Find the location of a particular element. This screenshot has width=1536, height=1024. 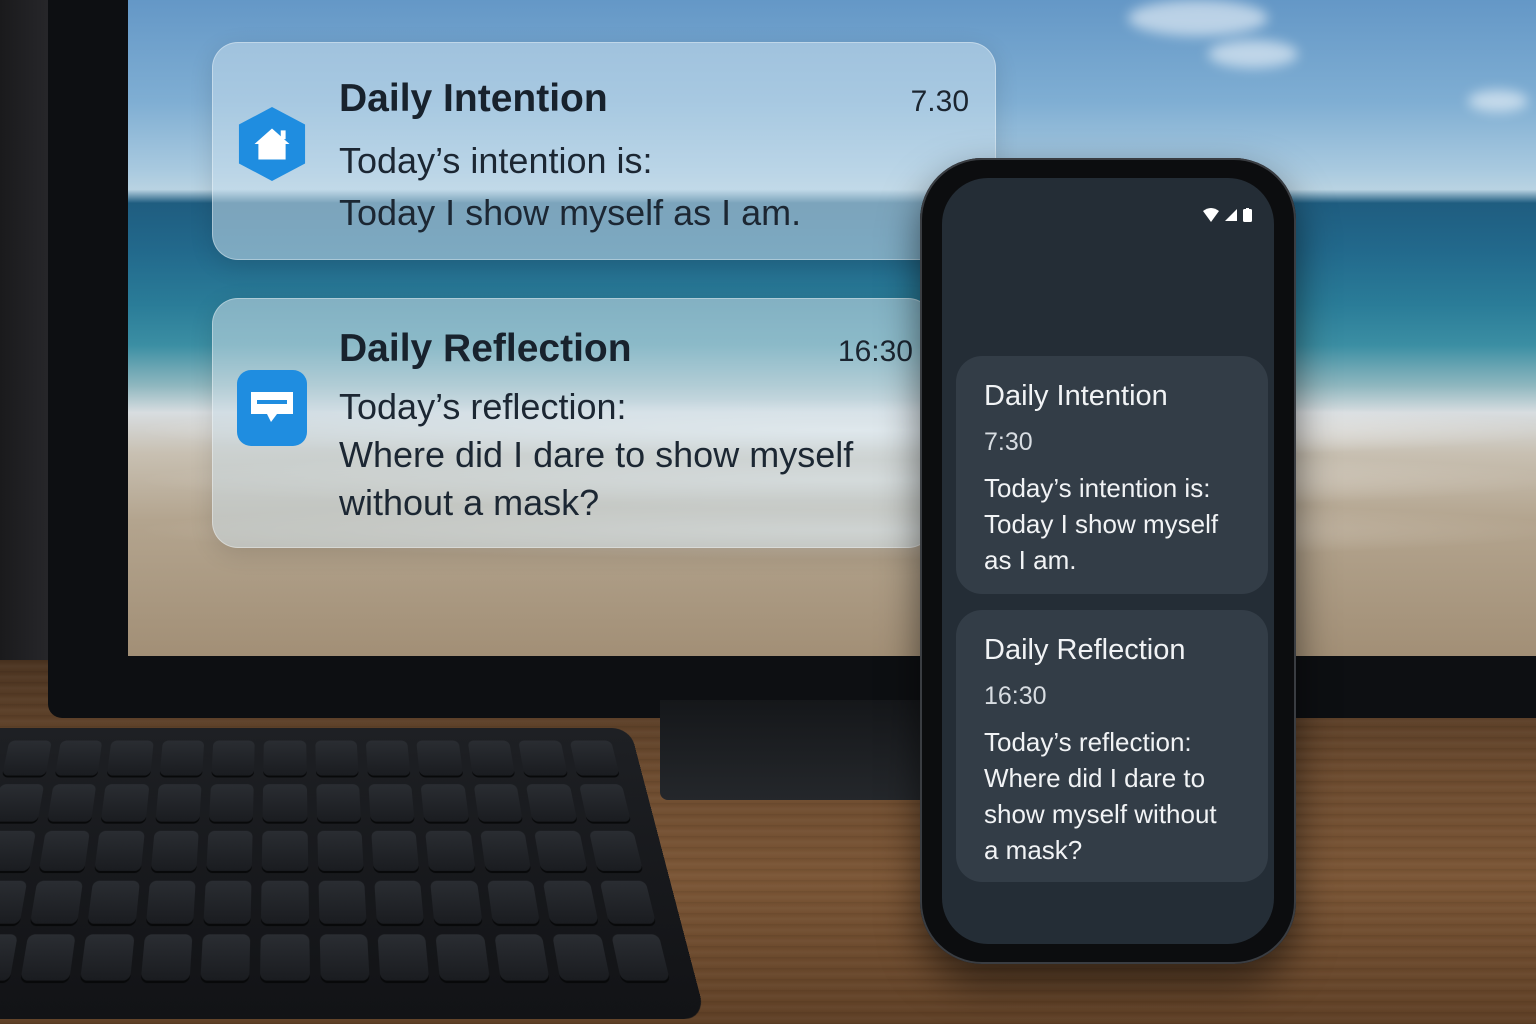

wifi-icon is located at coordinates (1211, 215).